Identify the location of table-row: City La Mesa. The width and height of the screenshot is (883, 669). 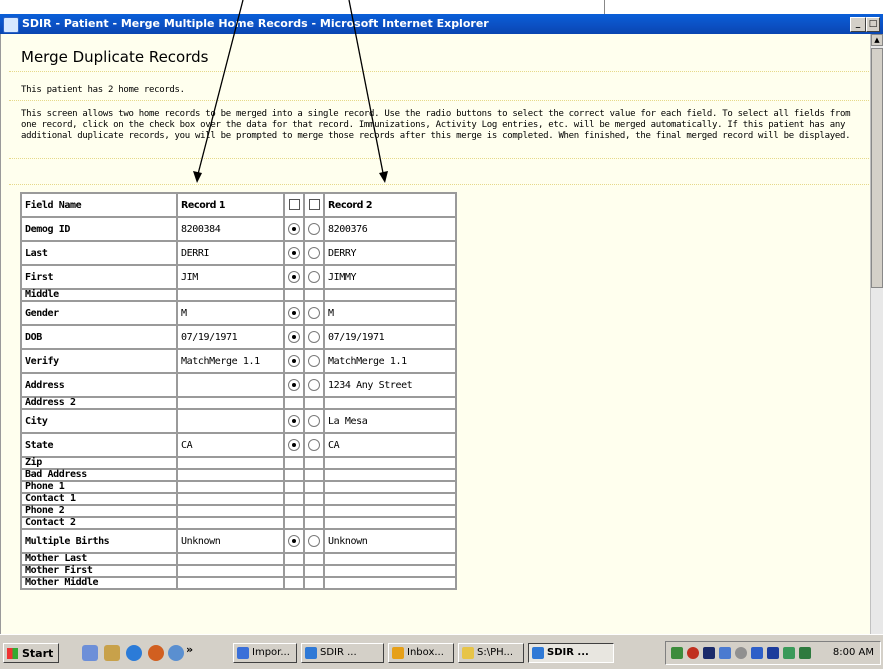
(238, 421).